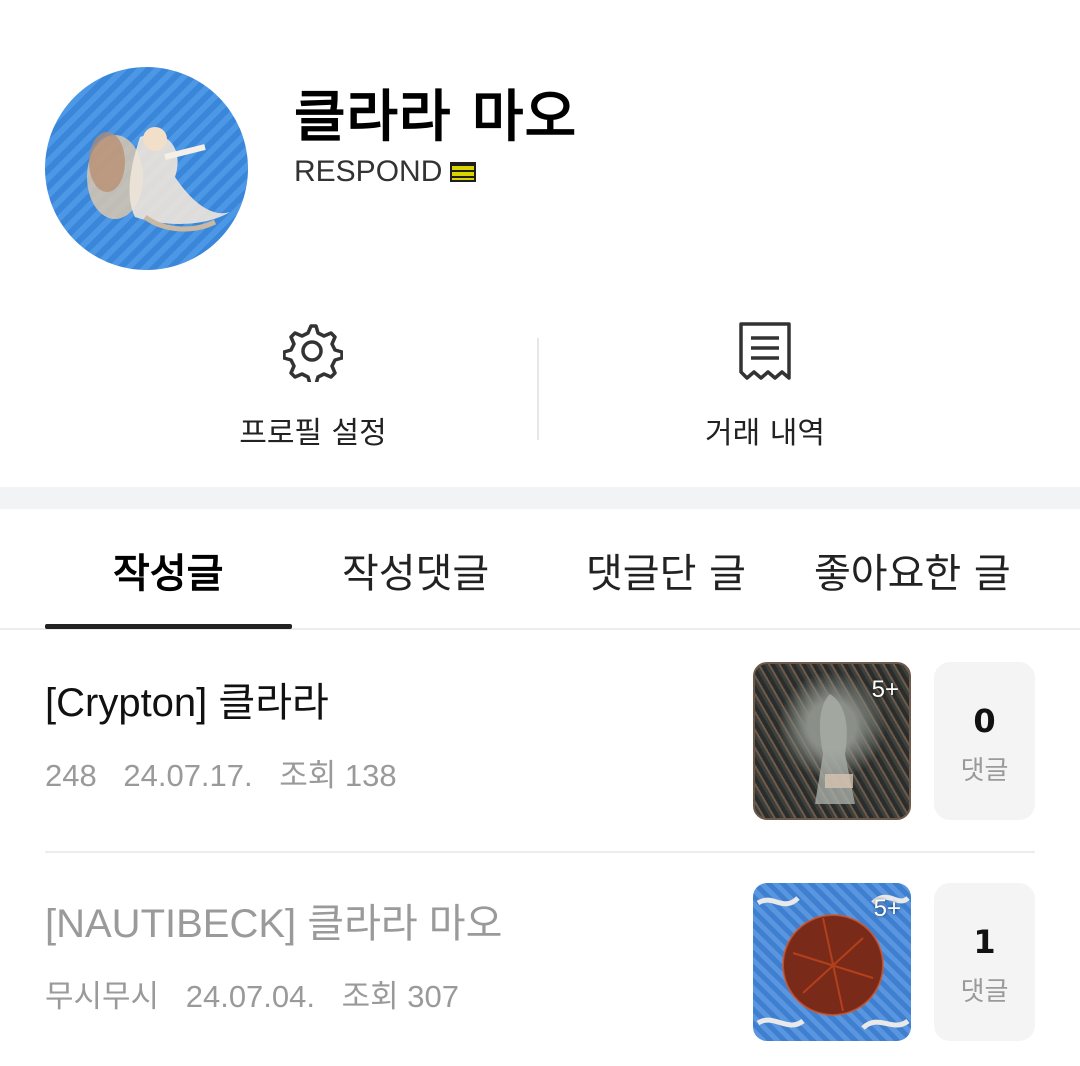  Describe the element at coordinates (250, 996) in the screenshot. I see `post-date: 24.07.04.` at that location.